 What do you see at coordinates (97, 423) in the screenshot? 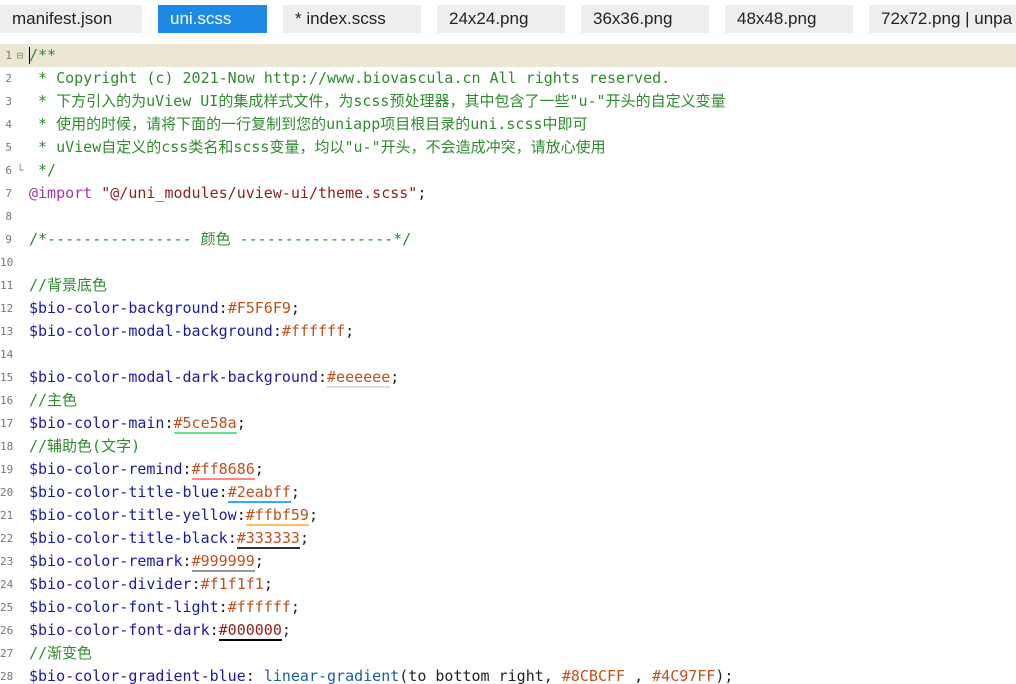
I see `token-var: $bio-color-main` at bounding box center [97, 423].